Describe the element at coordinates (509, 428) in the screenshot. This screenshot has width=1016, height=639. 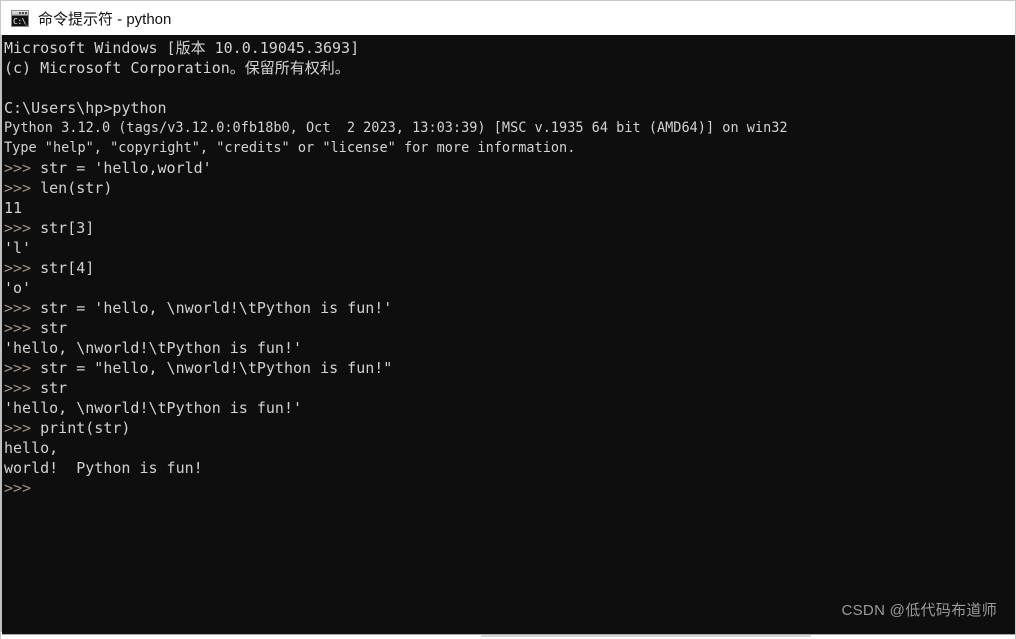
I see `console-line: >>> print(str)` at that location.